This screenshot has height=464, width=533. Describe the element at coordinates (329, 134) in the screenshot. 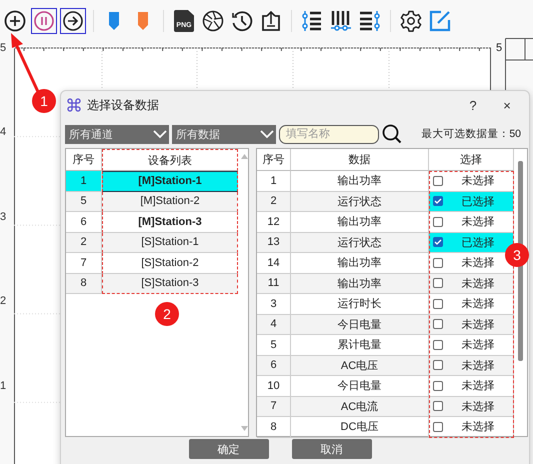

I see `search-field: 填写名称` at that location.